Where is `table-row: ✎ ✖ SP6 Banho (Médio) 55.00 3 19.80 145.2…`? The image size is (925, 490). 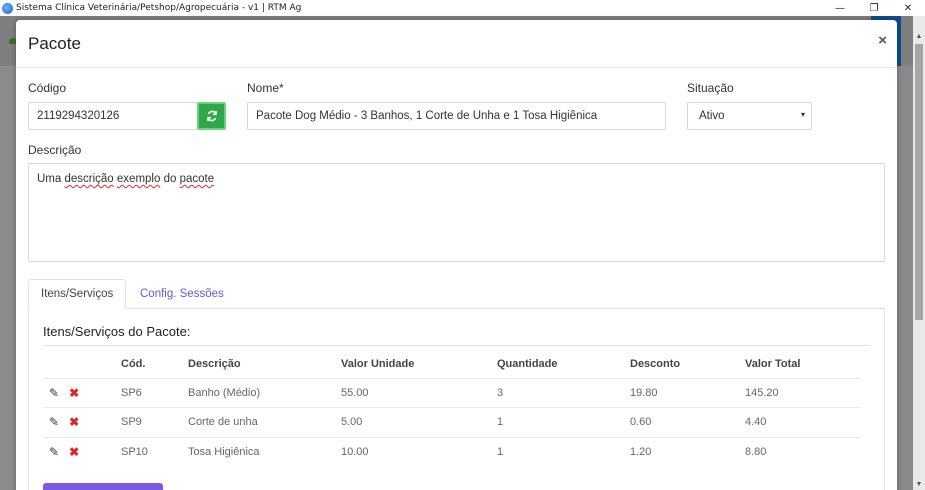 table-row: ✎ ✖ SP6 Banho (Médio) 55.00 3 19.80 145.2… is located at coordinates (452, 392).